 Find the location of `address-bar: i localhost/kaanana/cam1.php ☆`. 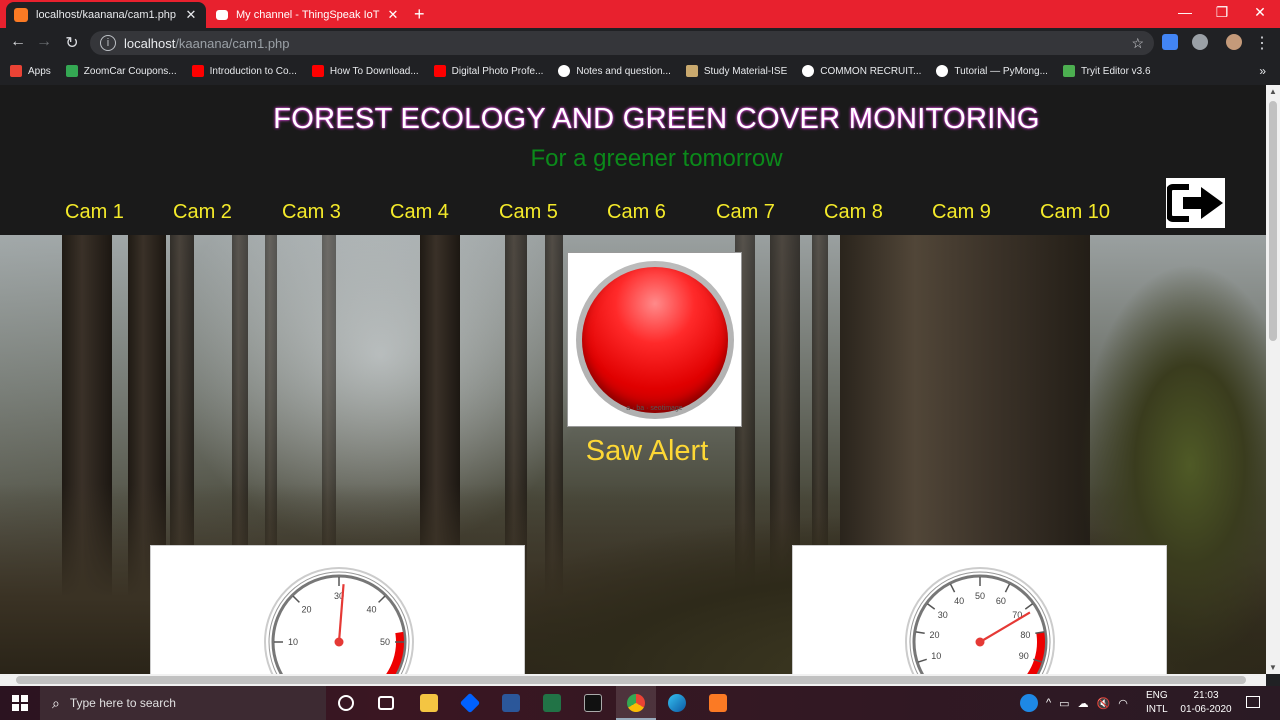

address-bar: i localhost/kaanana/cam1.php ☆ is located at coordinates (622, 43).